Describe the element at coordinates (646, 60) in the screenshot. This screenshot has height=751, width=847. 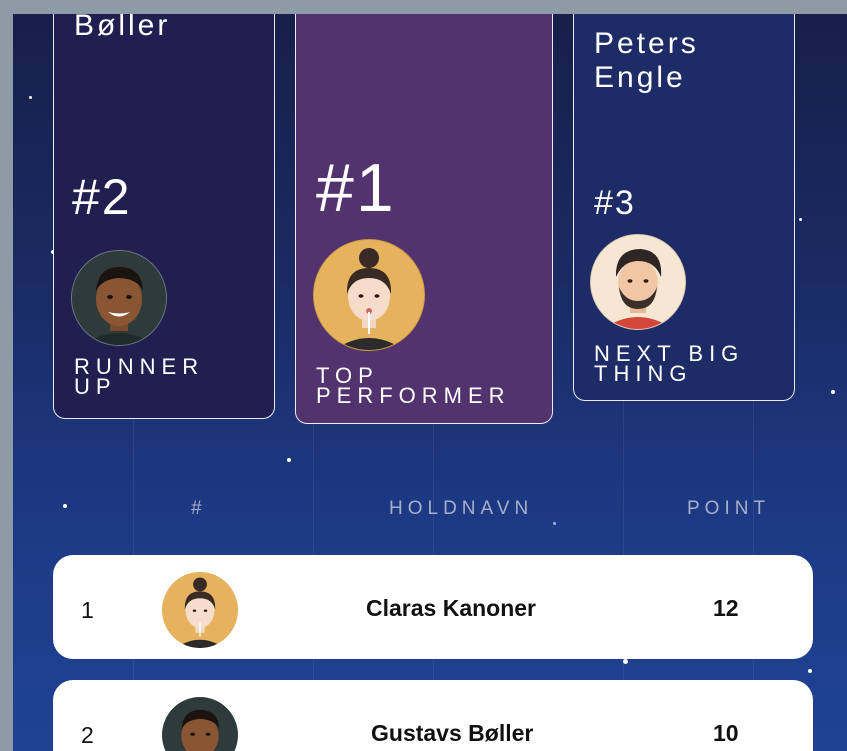
I see `podium-third-name: Peters Engle` at that location.